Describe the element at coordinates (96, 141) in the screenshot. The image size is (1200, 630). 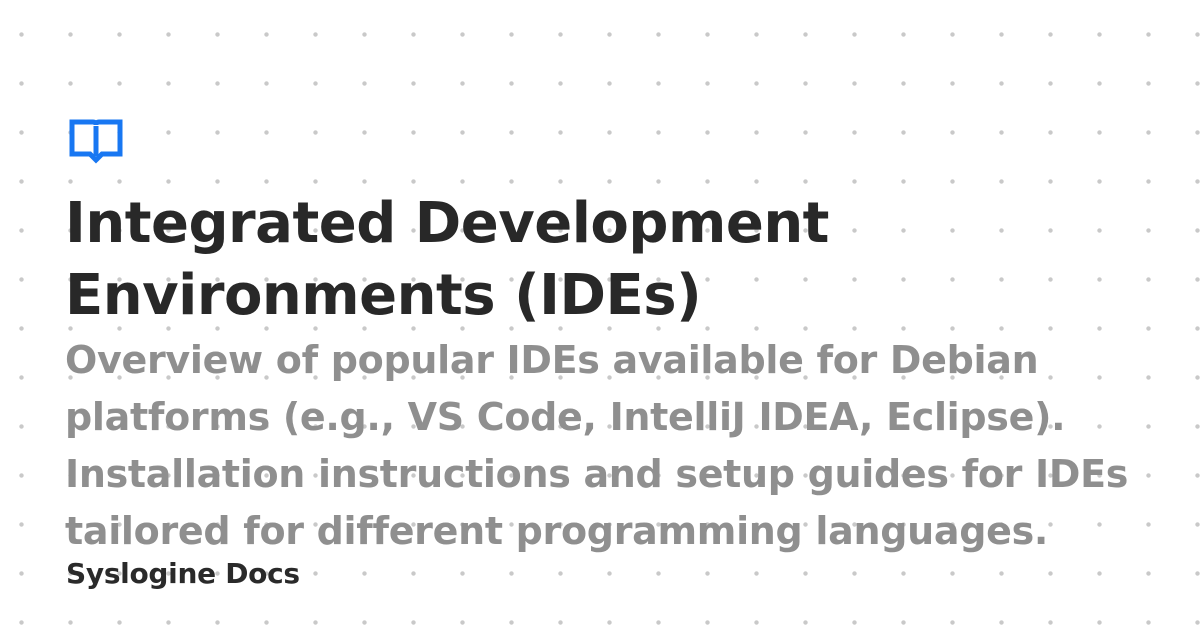
I see `book-icon` at that location.